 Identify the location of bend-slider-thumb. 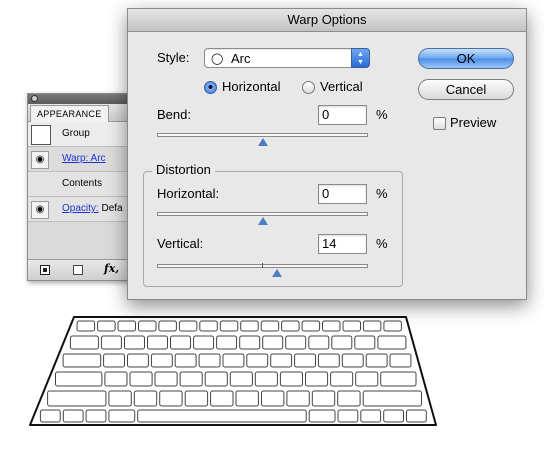
(262, 142).